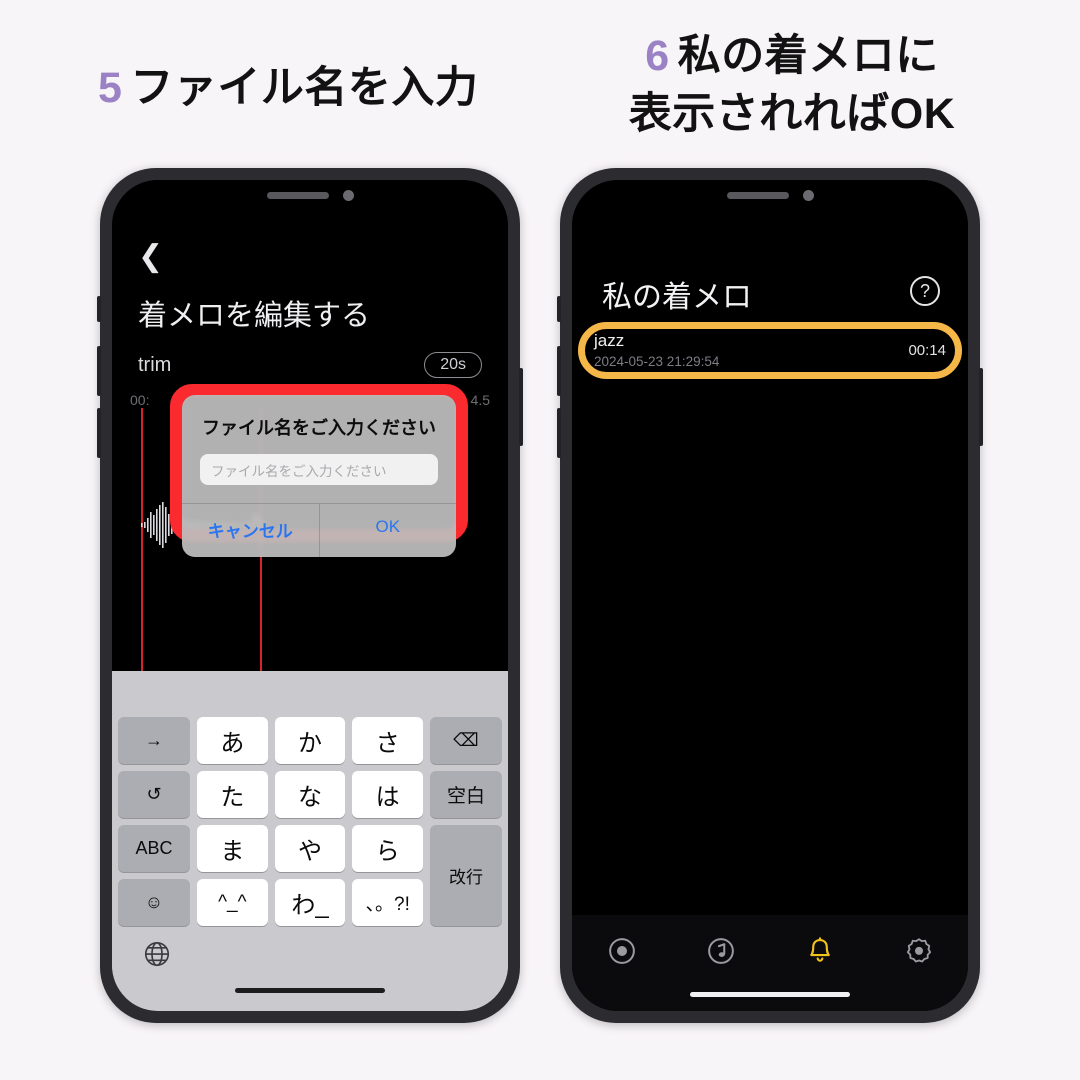 The height and width of the screenshot is (1080, 1080). What do you see at coordinates (154, 794) in the screenshot?
I see `key-undo: ↺` at bounding box center [154, 794].